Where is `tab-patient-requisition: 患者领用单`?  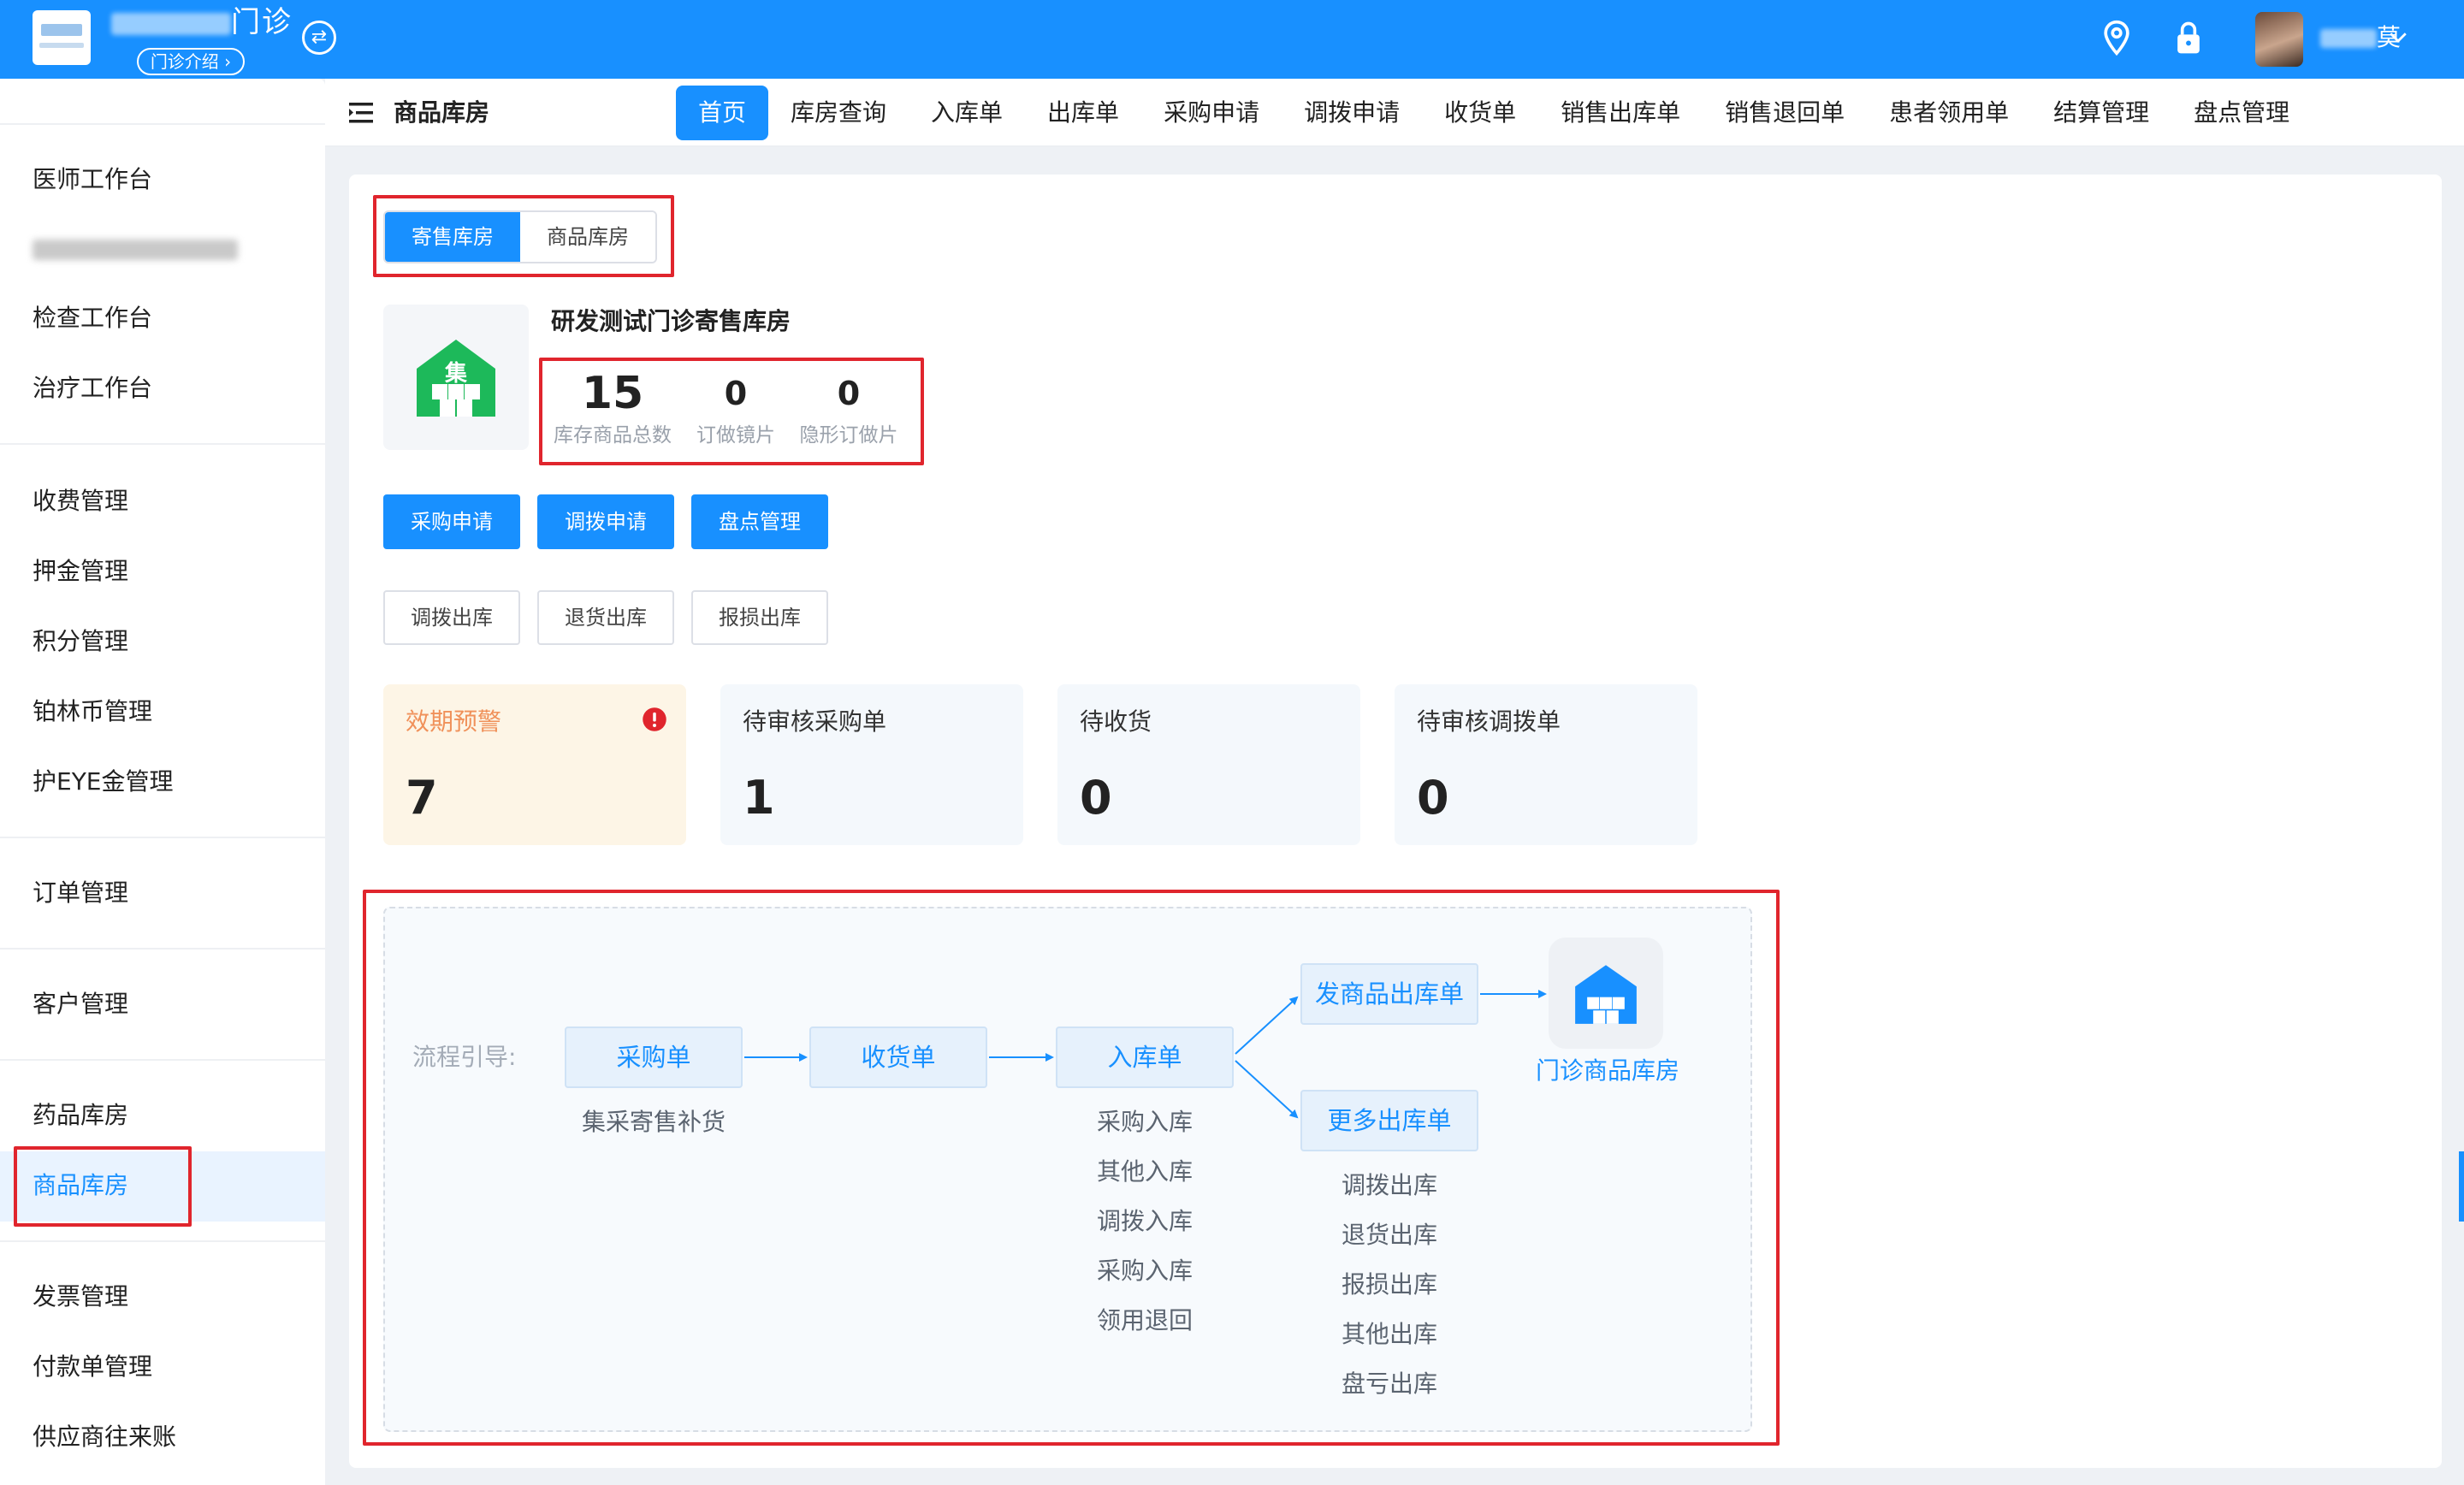
tab-patient-requisition: 患者领用单 is located at coordinates (1949, 113).